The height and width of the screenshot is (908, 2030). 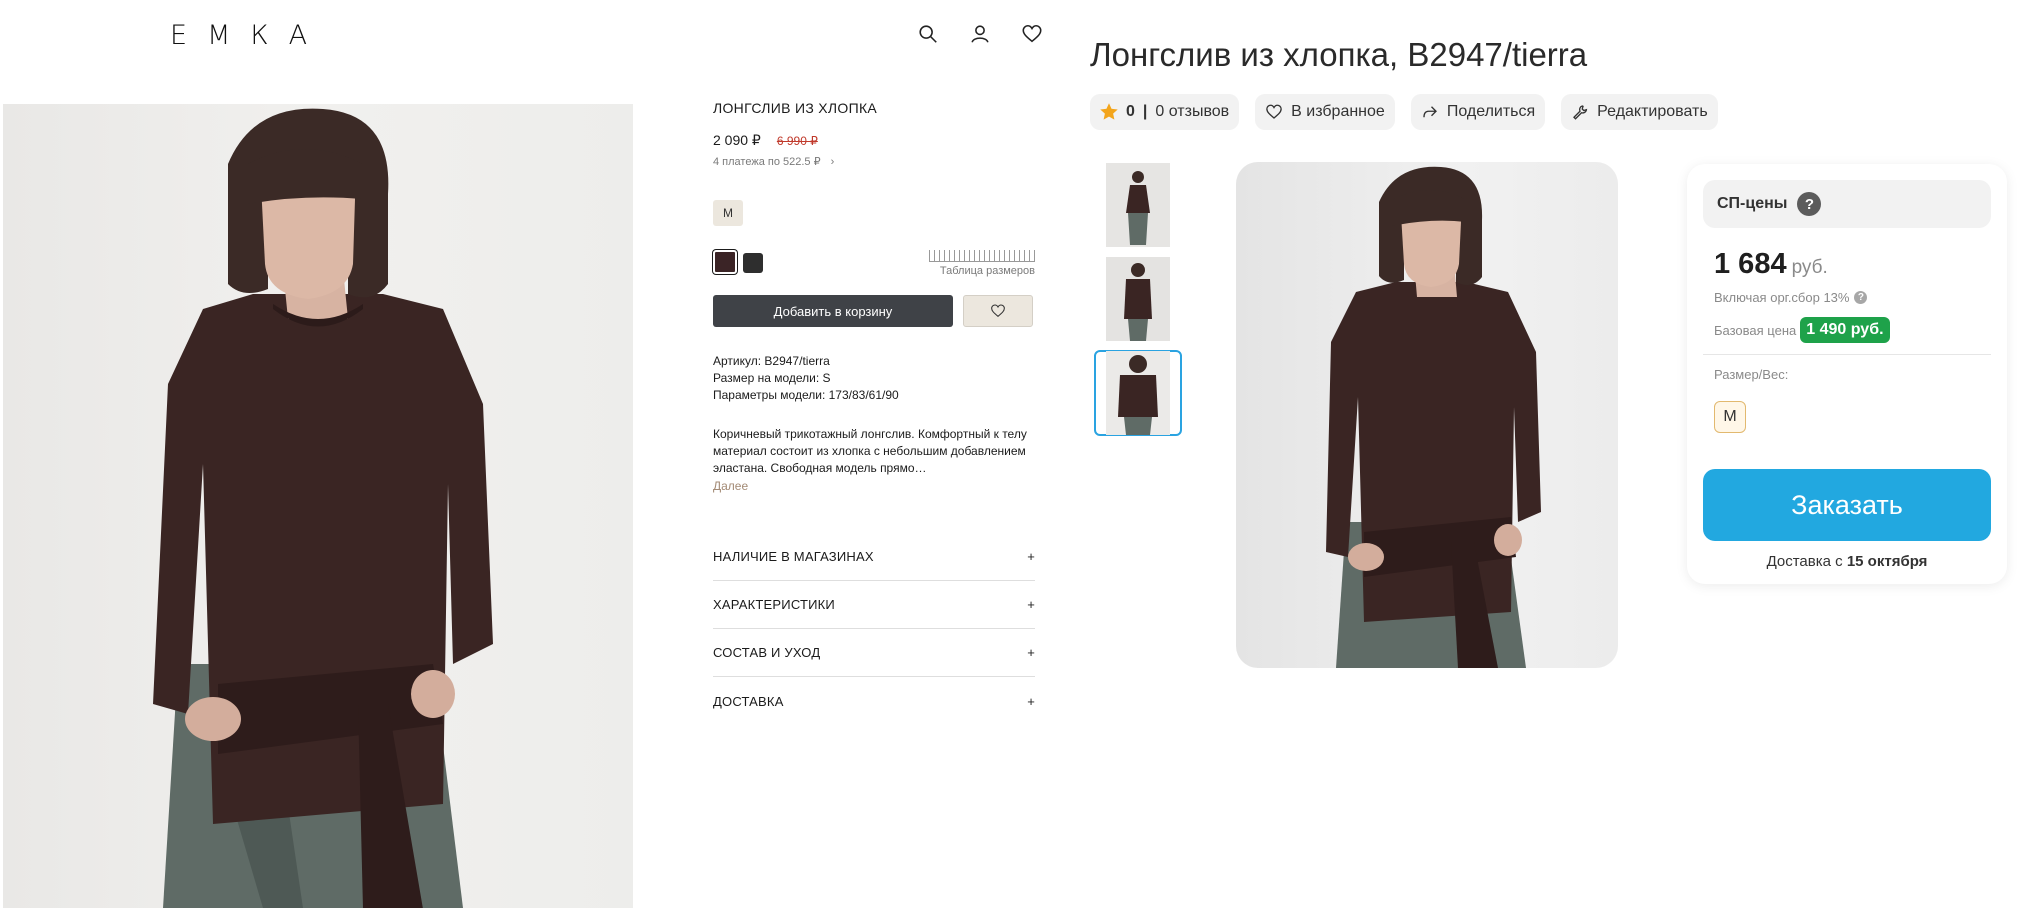 What do you see at coordinates (222, 35) in the screenshot?
I see `logo-letter: М` at bounding box center [222, 35].